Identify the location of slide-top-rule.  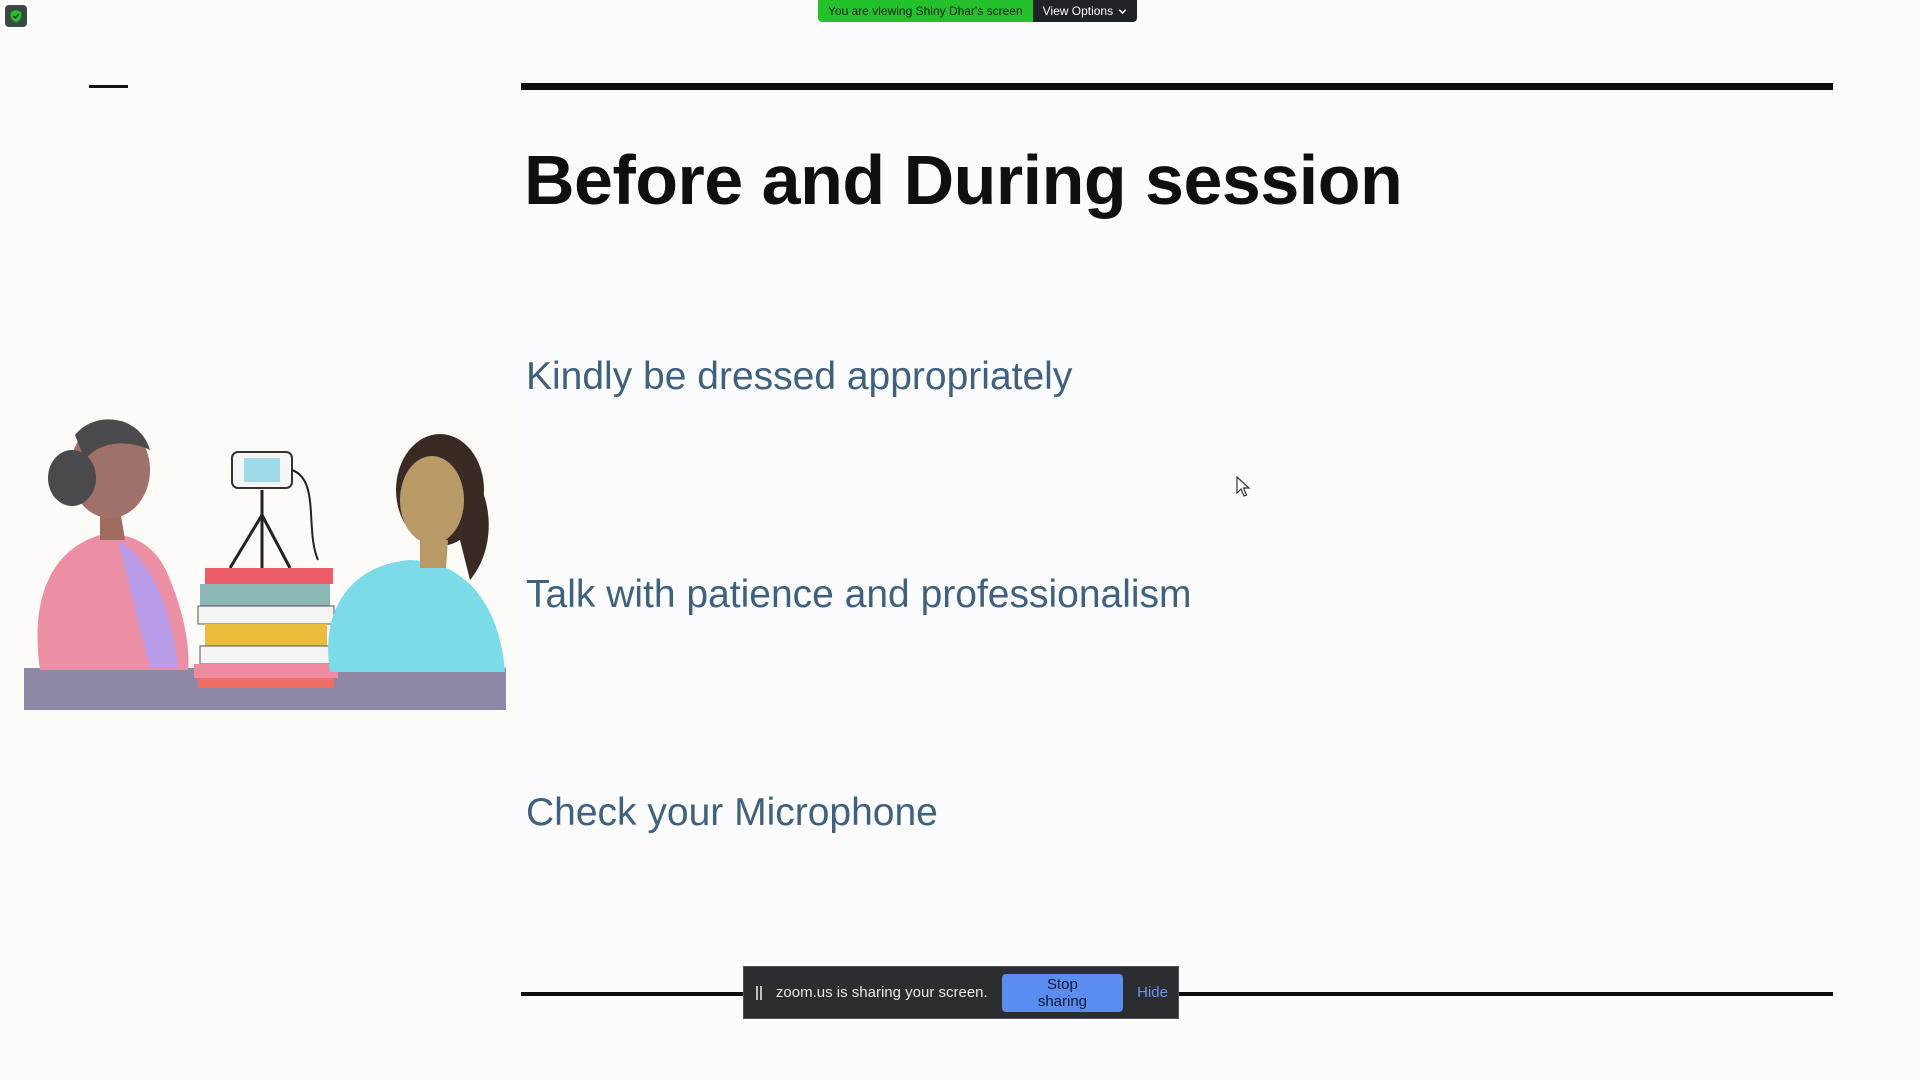
(1177, 86).